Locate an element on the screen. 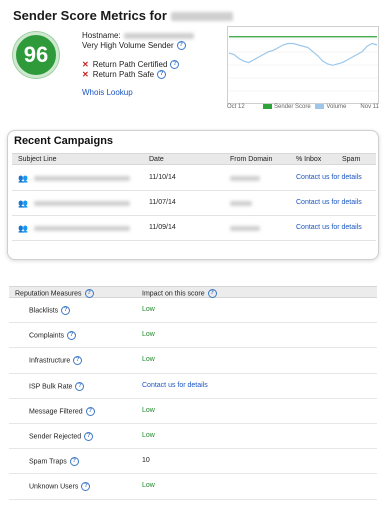 The width and height of the screenshot is (385, 512). sender-score-badge: 96 is located at coordinates (36, 55).